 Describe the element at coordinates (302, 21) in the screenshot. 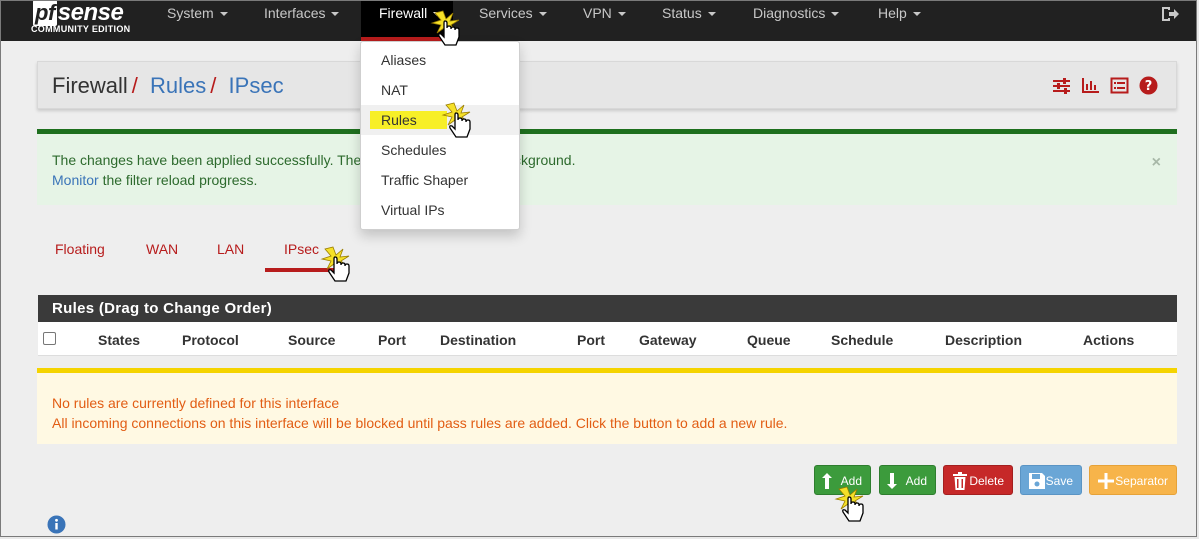

I see `nav-interfaces: Interfaces` at that location.